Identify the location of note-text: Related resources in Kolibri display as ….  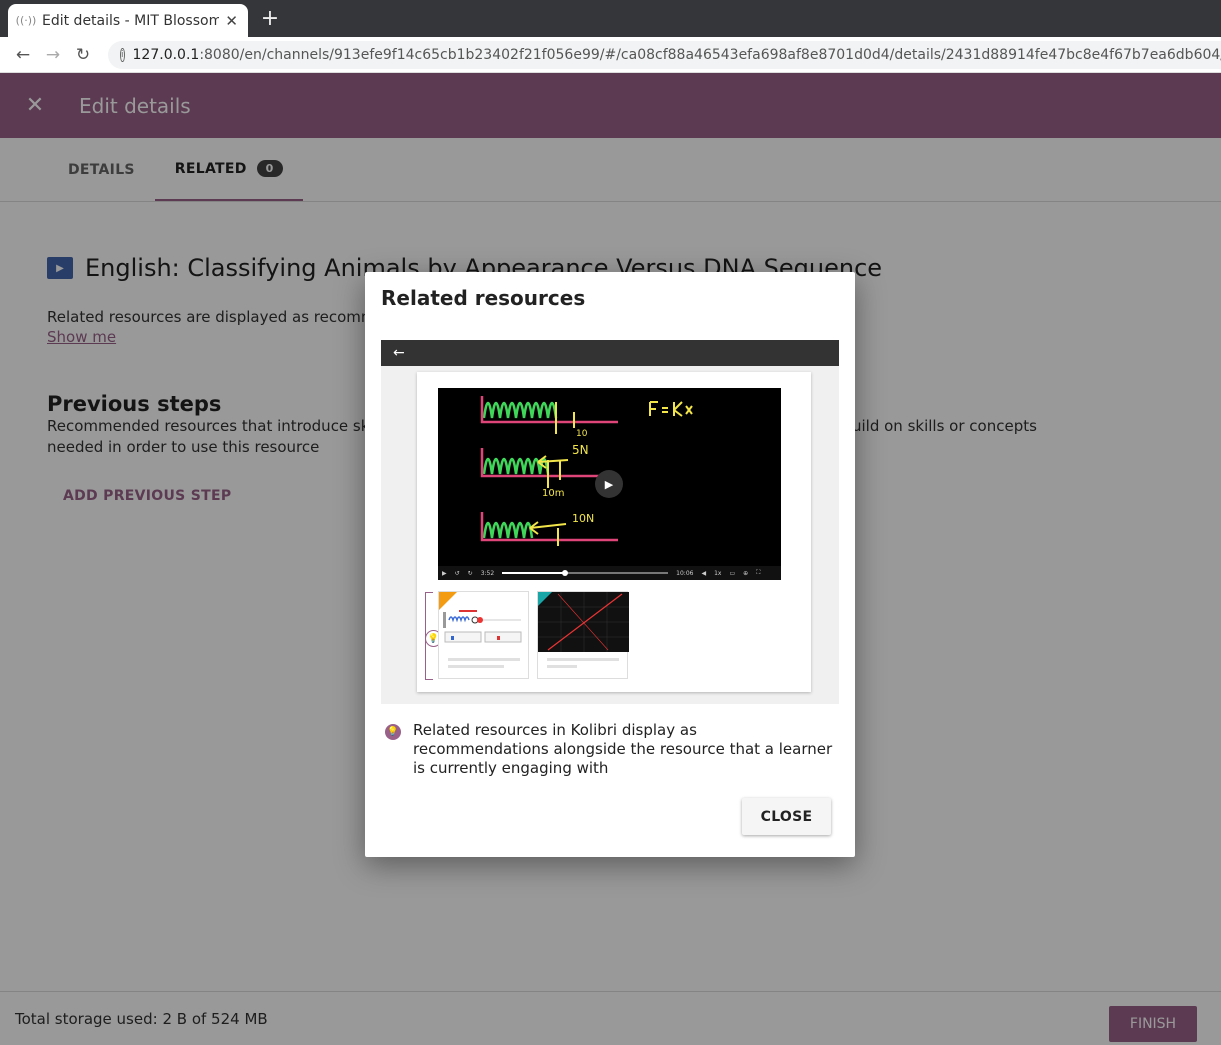
(623, 749).